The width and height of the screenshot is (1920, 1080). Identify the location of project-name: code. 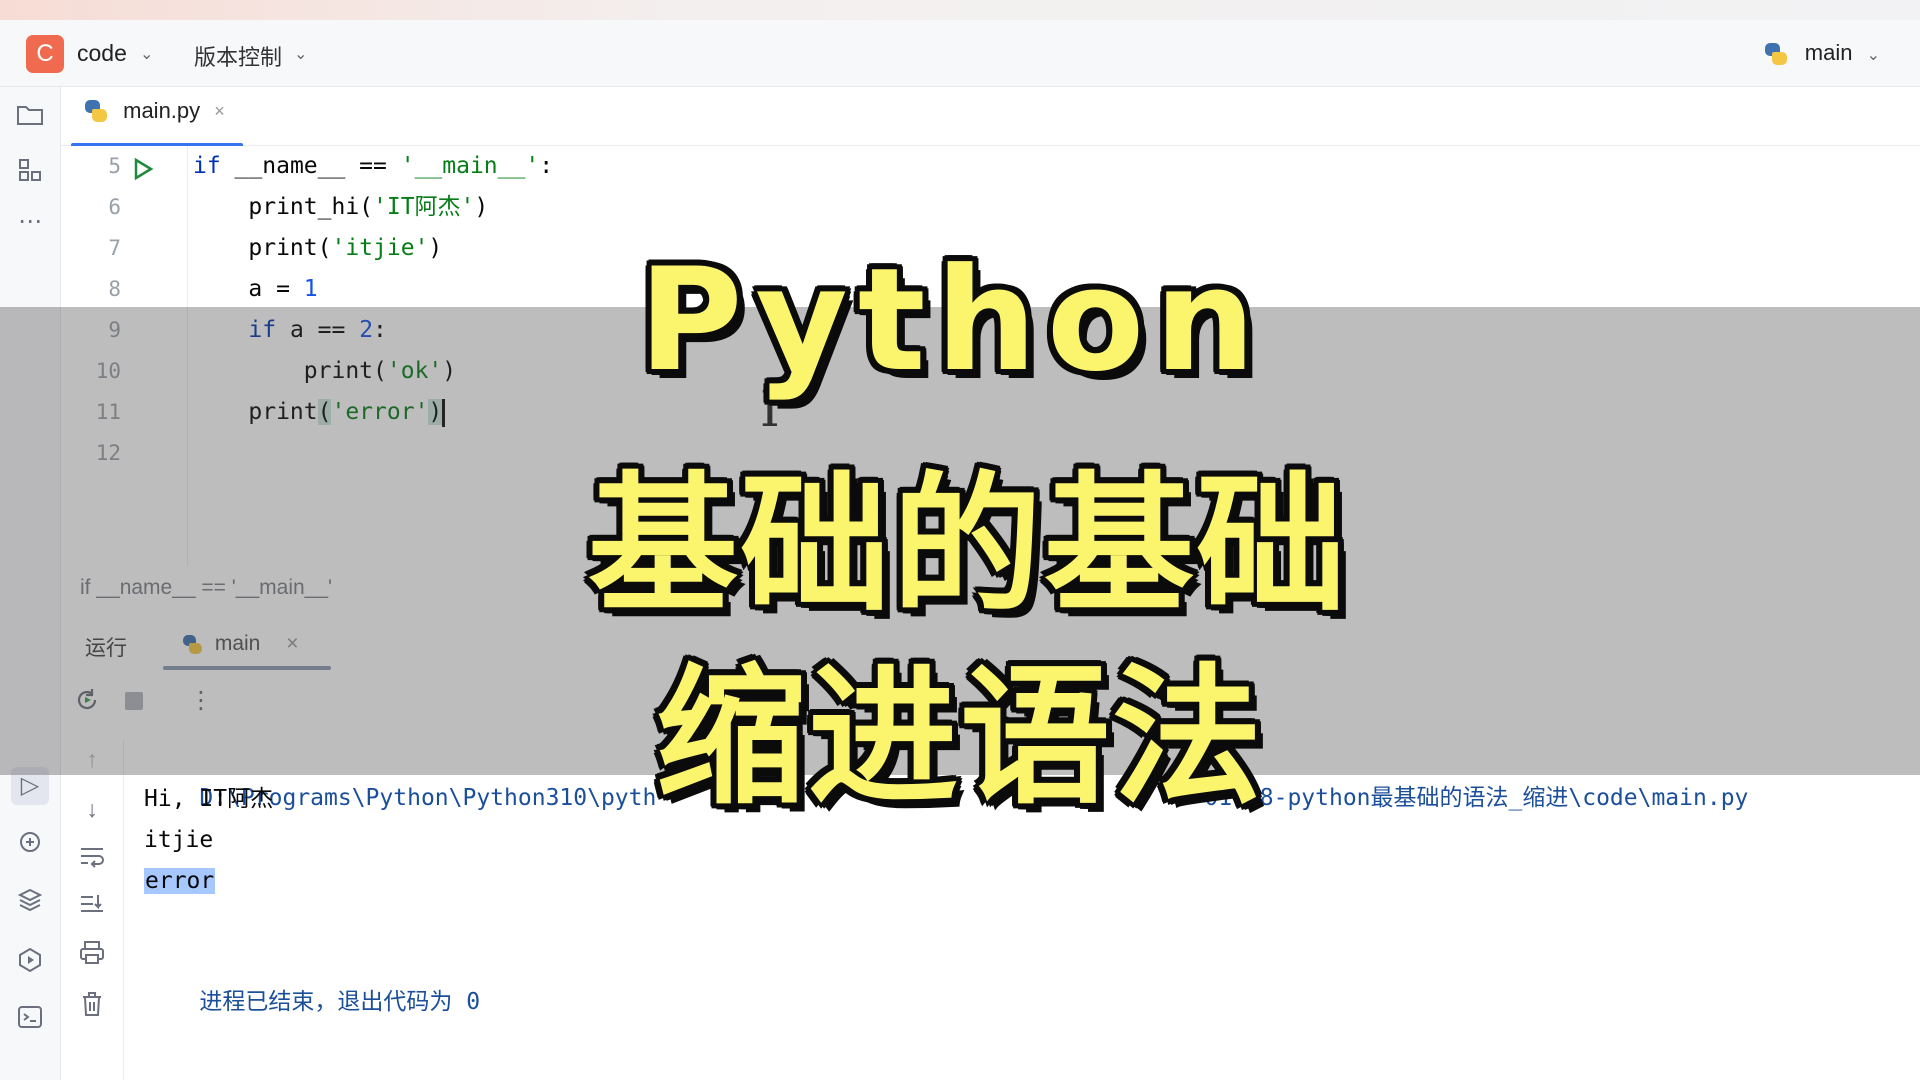
(102, 53).